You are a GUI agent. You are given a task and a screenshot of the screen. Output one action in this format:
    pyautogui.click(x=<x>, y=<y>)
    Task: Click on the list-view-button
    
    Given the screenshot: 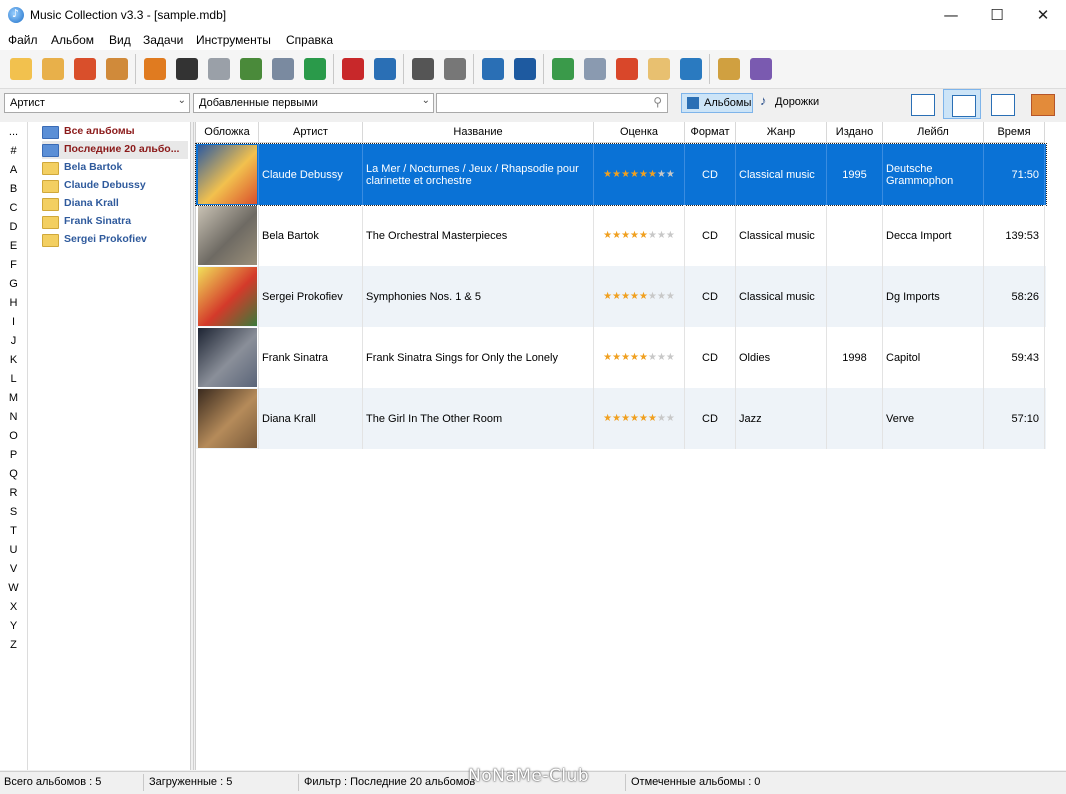 What is the action you would take?
    pyautogui.click(x=962, y=104)
    